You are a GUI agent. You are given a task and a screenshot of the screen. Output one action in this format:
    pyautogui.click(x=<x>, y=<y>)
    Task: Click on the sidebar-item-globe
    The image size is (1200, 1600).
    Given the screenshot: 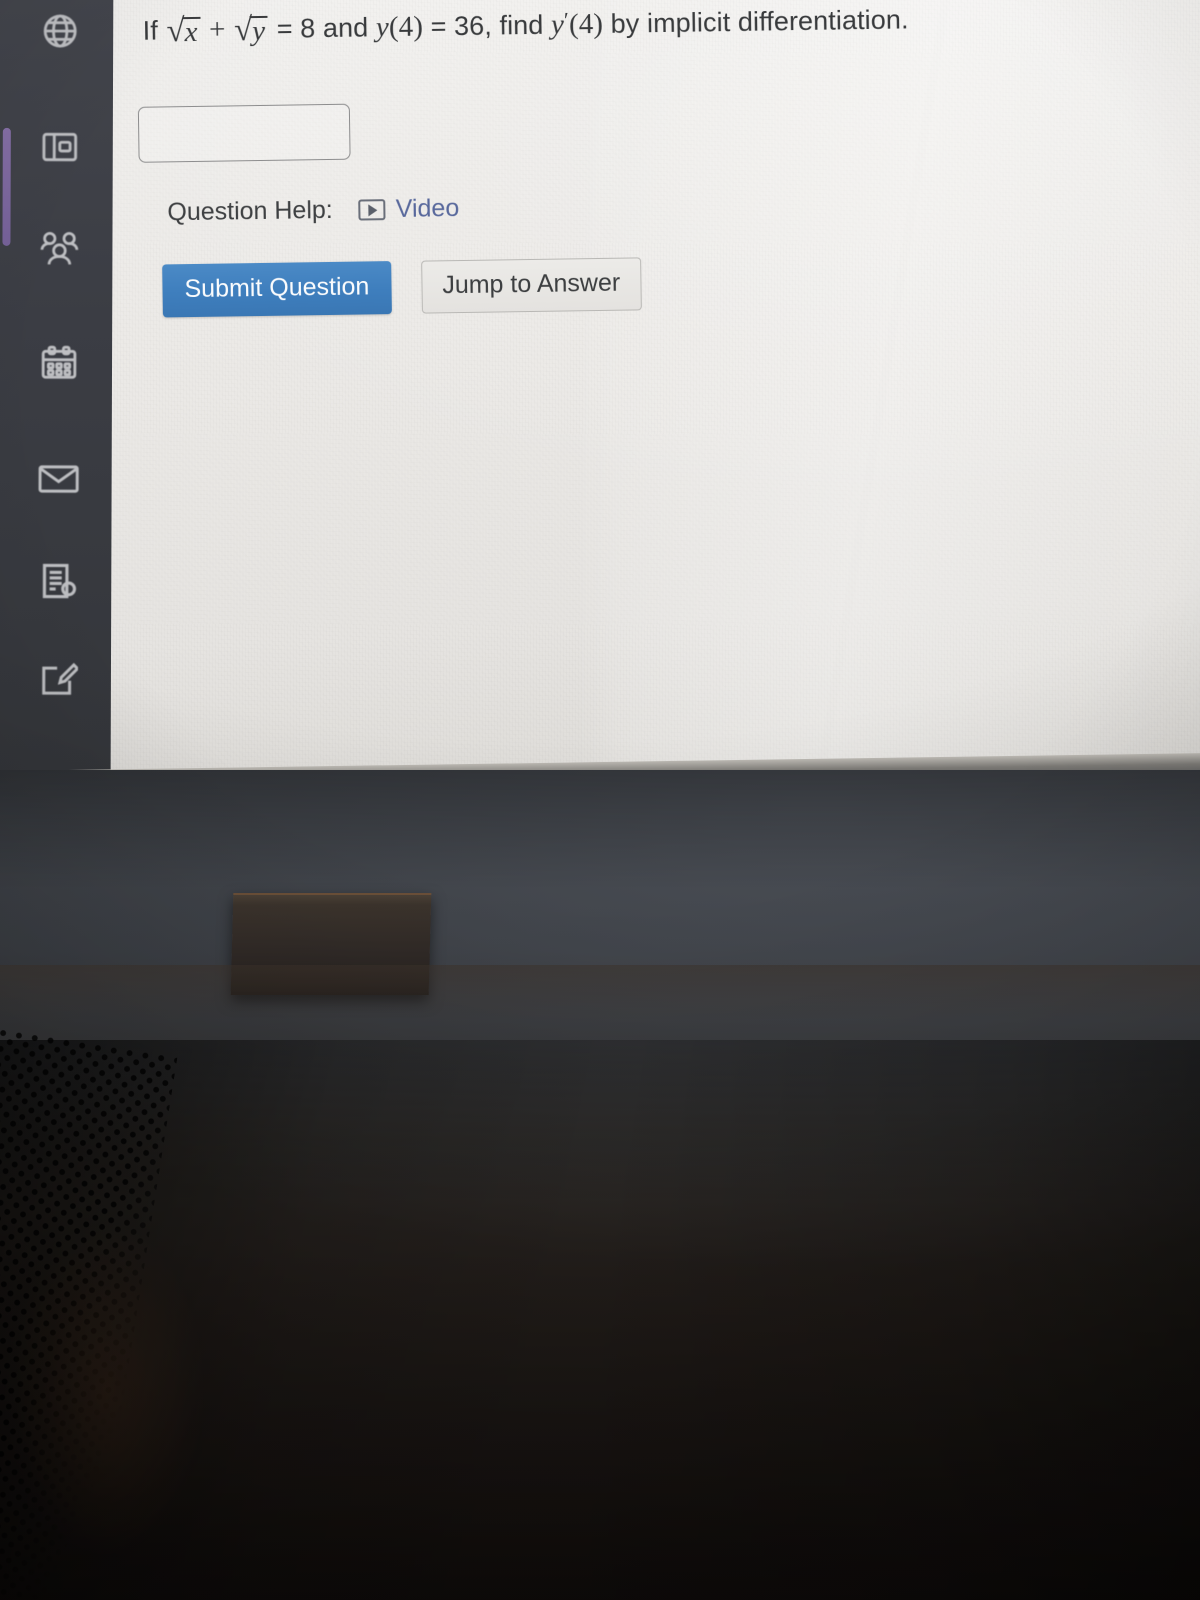 What is the action you would take?
    pyautogui.click(x=60, y=31)
    